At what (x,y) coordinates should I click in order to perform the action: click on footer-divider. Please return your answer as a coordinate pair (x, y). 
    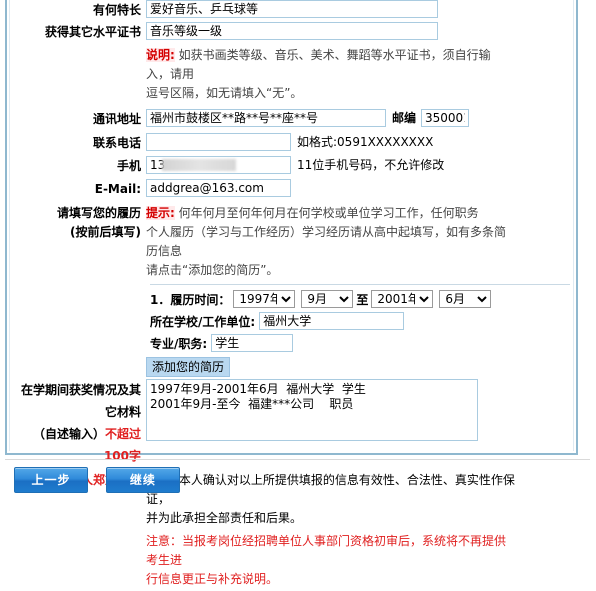
    Looking at the image, I should click on (297, 459).